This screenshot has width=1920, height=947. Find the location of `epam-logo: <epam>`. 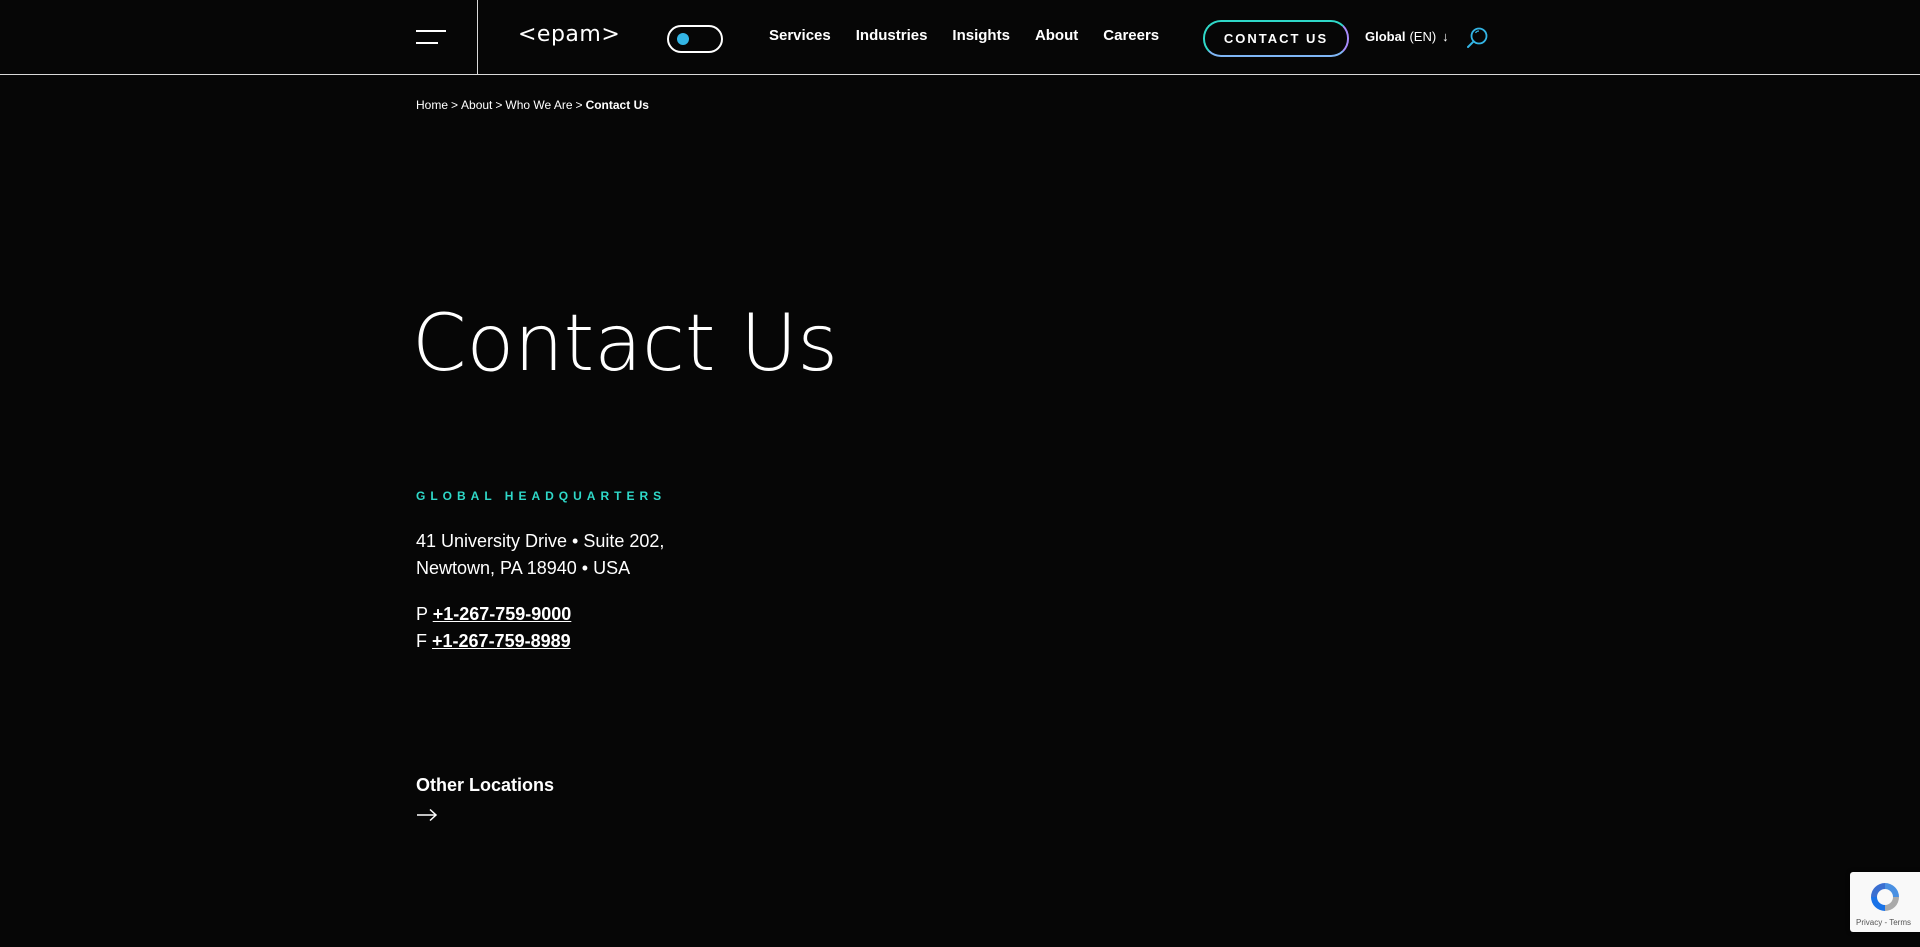

epam-logo: <epam> is located at coordinates (569, 34).